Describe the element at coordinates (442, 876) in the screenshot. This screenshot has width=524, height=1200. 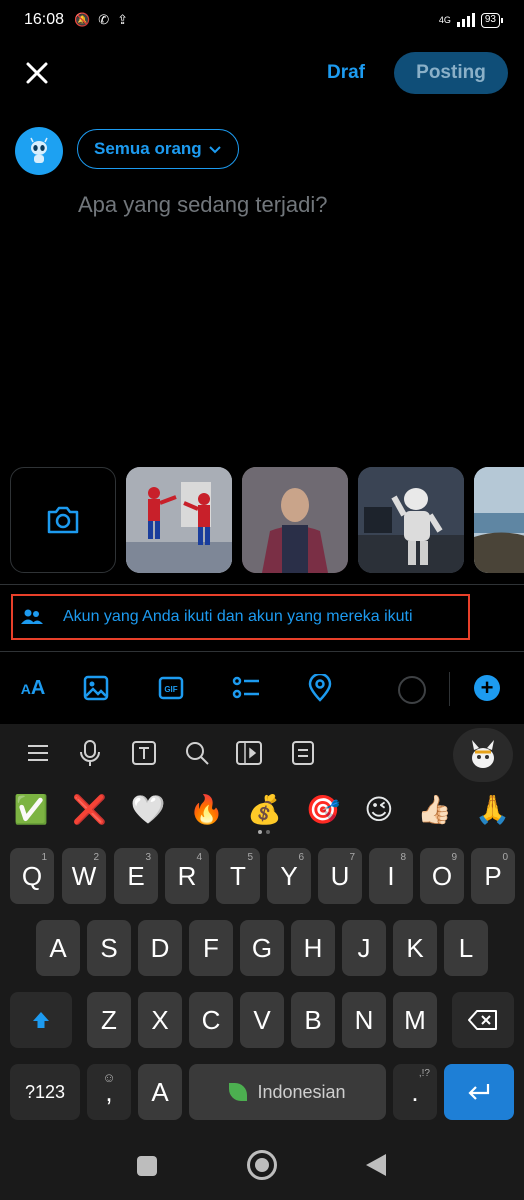
I see `key-o: O9` at that location.